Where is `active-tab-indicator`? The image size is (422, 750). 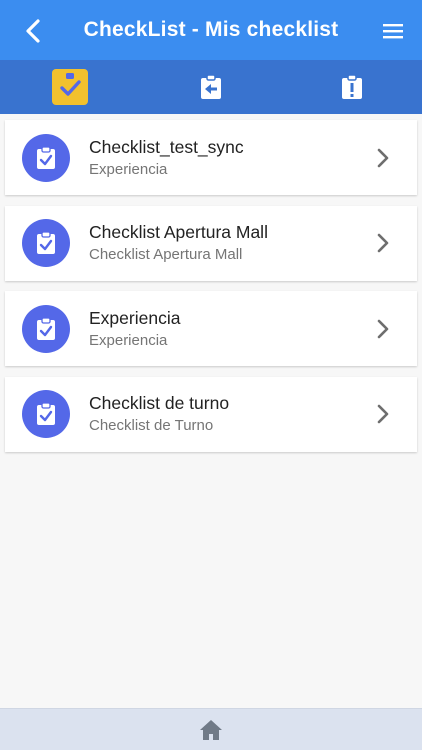 active-tab-indicator is located at coordinates (70, 87).